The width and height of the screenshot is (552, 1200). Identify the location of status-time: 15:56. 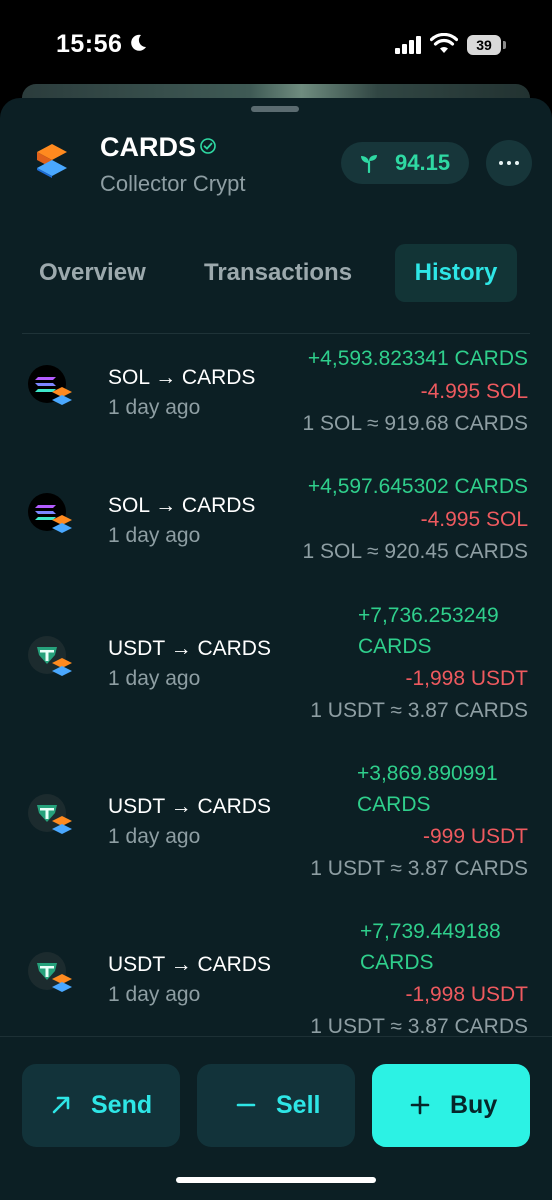
(89, 44).